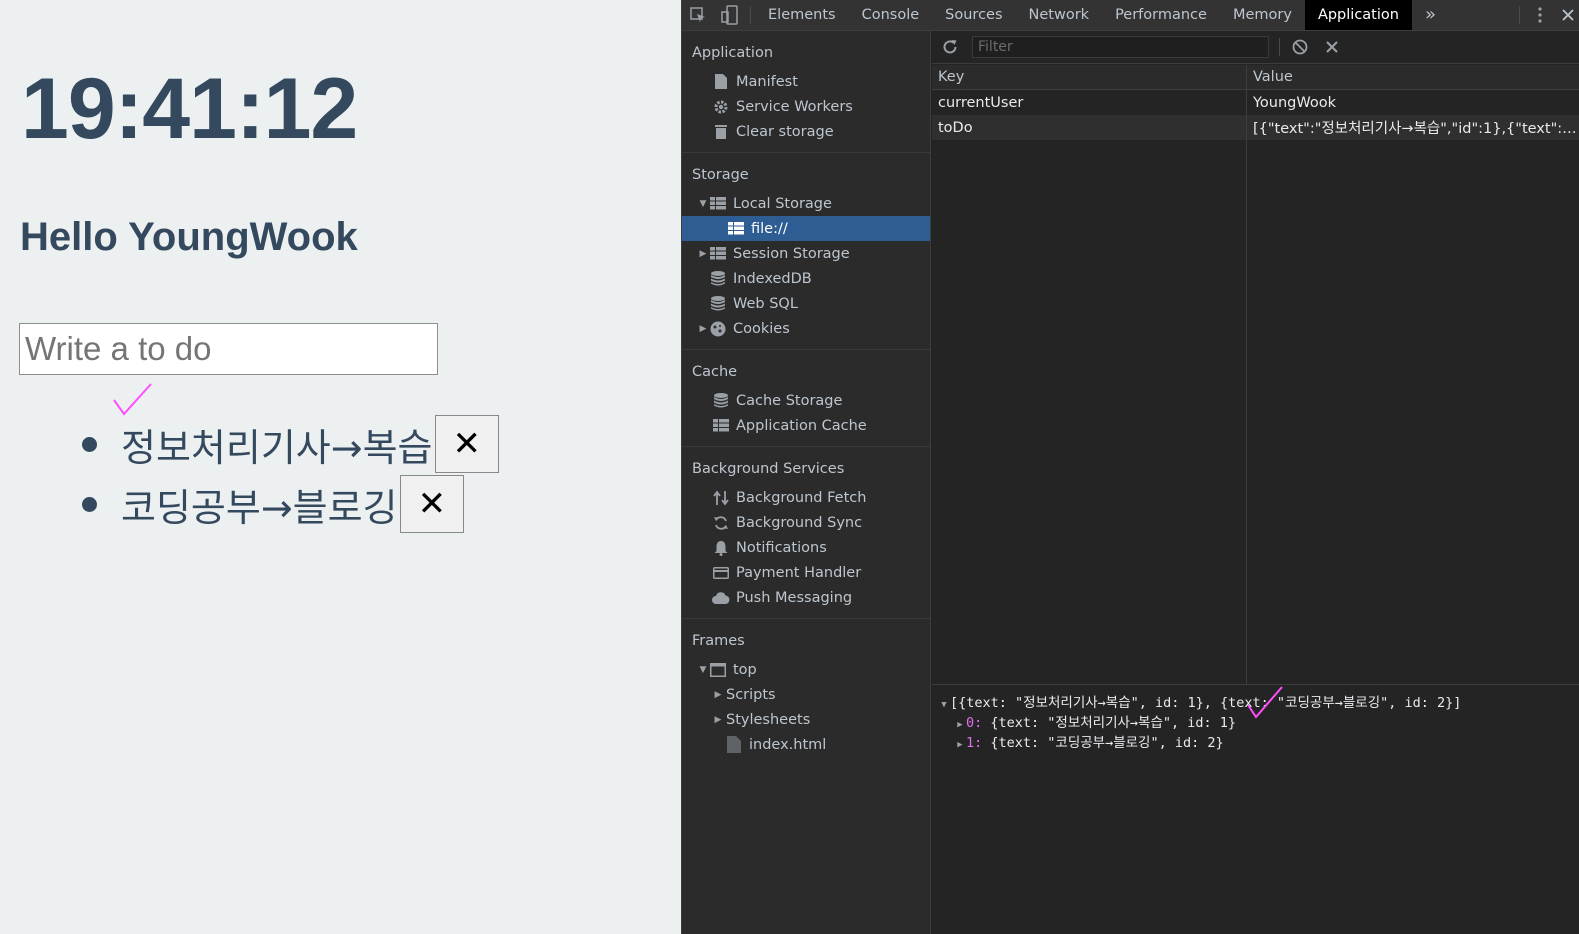 The width and height of the screenshot is (1579, 934). Describe the element at coordinates (1089, 77) in the screenshot. I see `column-header-key: Key` at that location.